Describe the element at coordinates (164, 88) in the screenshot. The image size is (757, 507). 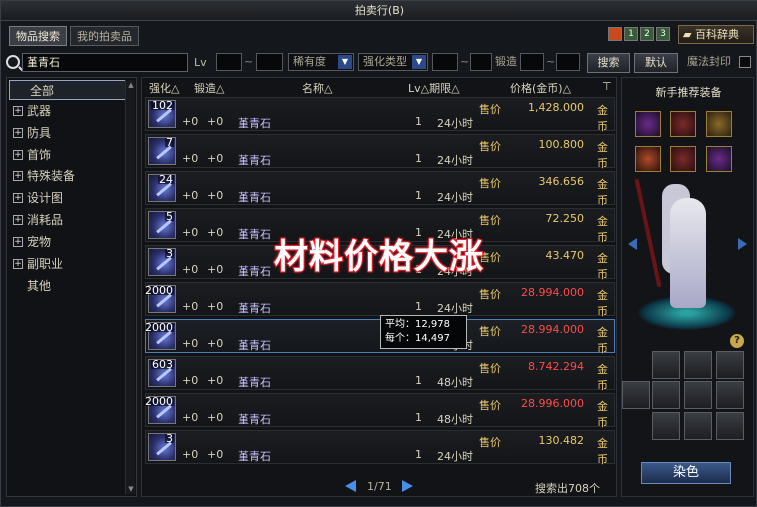
I see `col-enhance: 强化△` at that location.